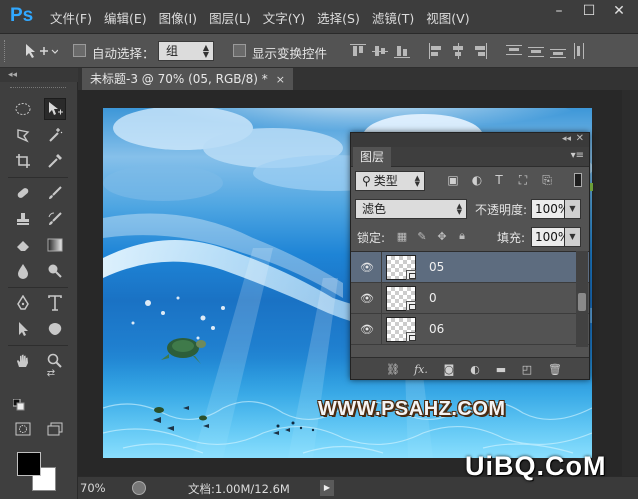 The image size is (638, 499). Describe the element at coordinates (187, 79) in the screenshot. I see `document-tab: 未标题-3 @ 70% (05, RGB/8) * ×` at that location.